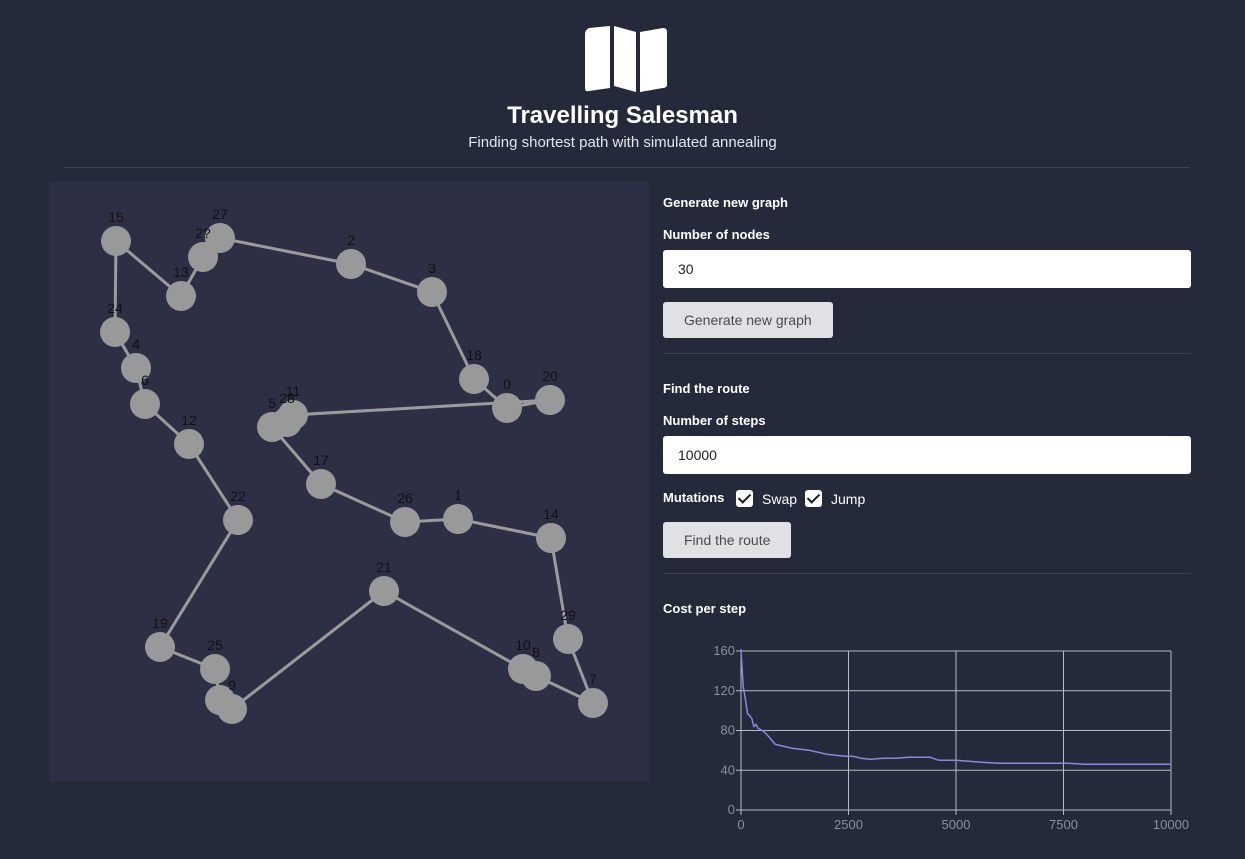 The image size is (1245, 859). Describe the element at coordinates (321, 460) in the screenshot. I see `node-label: 17` at that location.